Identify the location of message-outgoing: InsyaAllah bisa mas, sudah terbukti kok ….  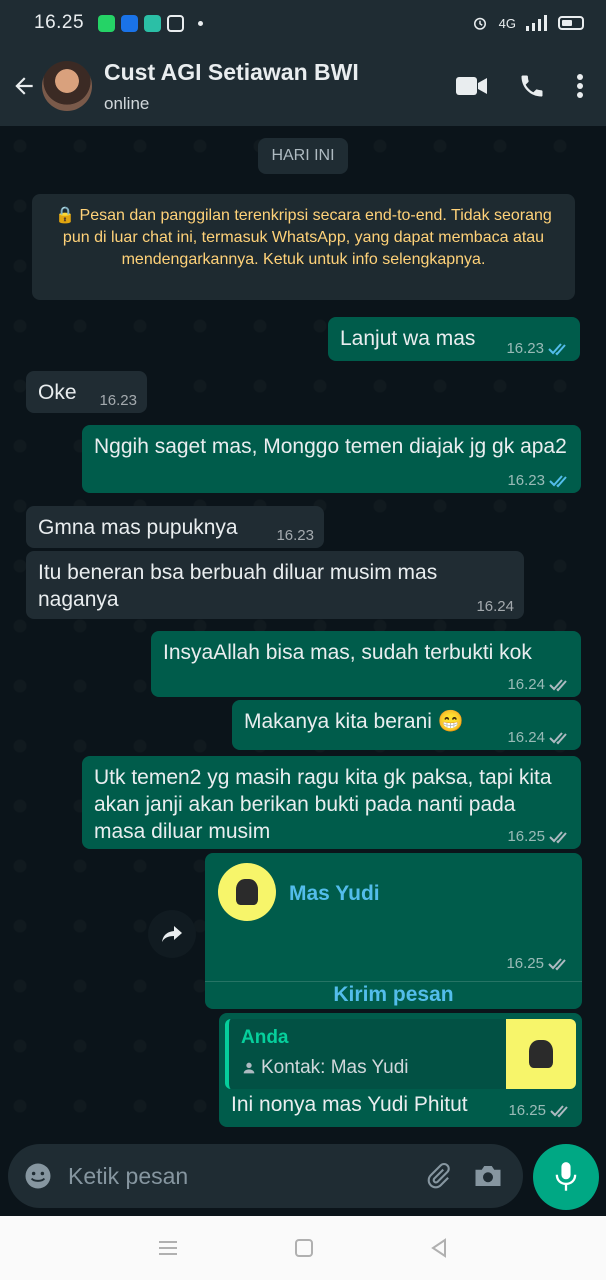
(366, 664).